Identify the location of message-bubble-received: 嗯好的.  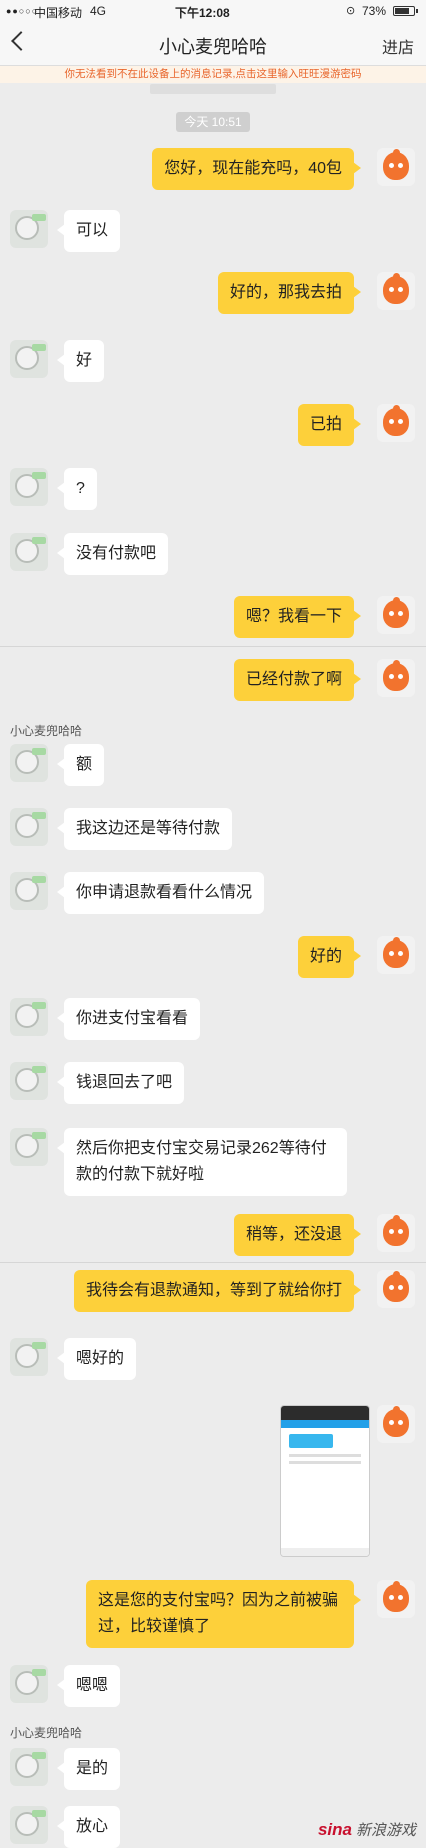
(96, 1359).